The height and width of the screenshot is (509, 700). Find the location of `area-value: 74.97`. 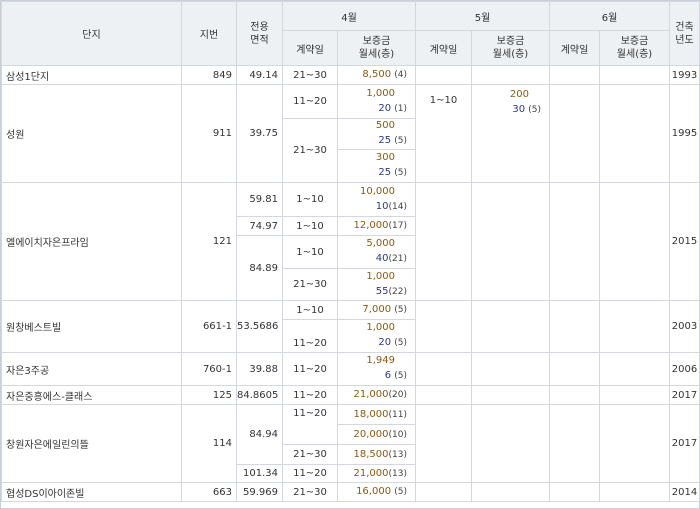

area-value: 74.97 is located at coordinates (259, 226).